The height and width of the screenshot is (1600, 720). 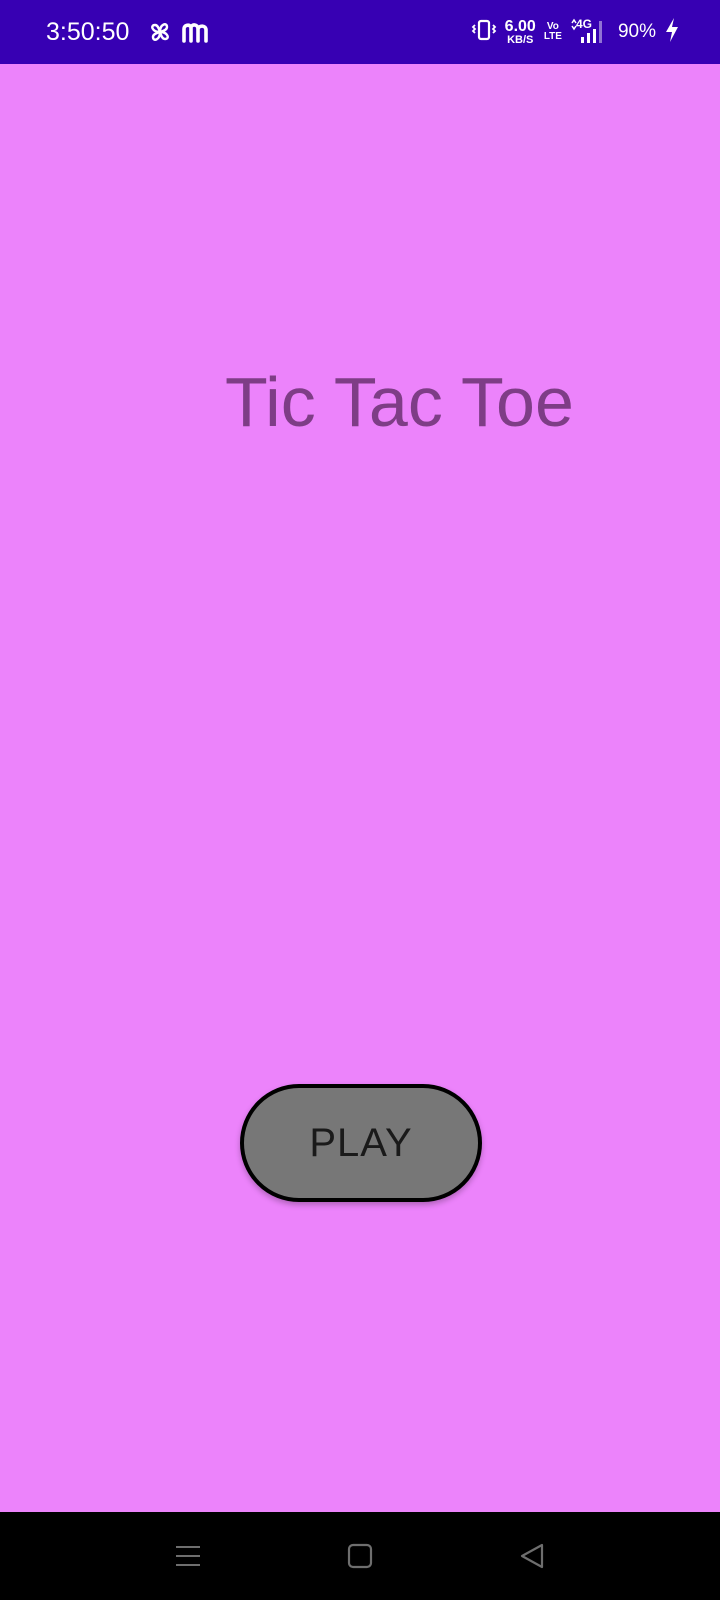 What do you see at coordinates (552, 36) in the screenshot?
I see `volte-bottom: LTE` at bounding box center [552, 36].